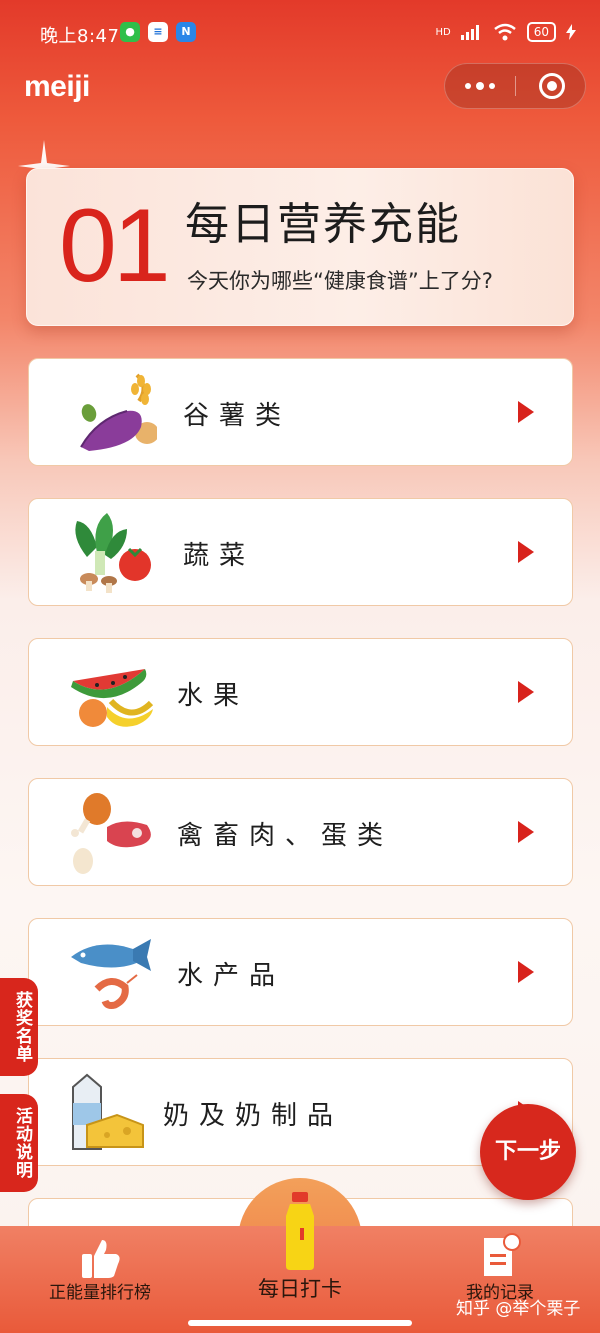 The height and width of the screenshot is (1333, 600). What do you see at coordinates (300, 552) in the screenshot?
I see `category-vegetable: 蔬菜` at bounding box center [300, 552].